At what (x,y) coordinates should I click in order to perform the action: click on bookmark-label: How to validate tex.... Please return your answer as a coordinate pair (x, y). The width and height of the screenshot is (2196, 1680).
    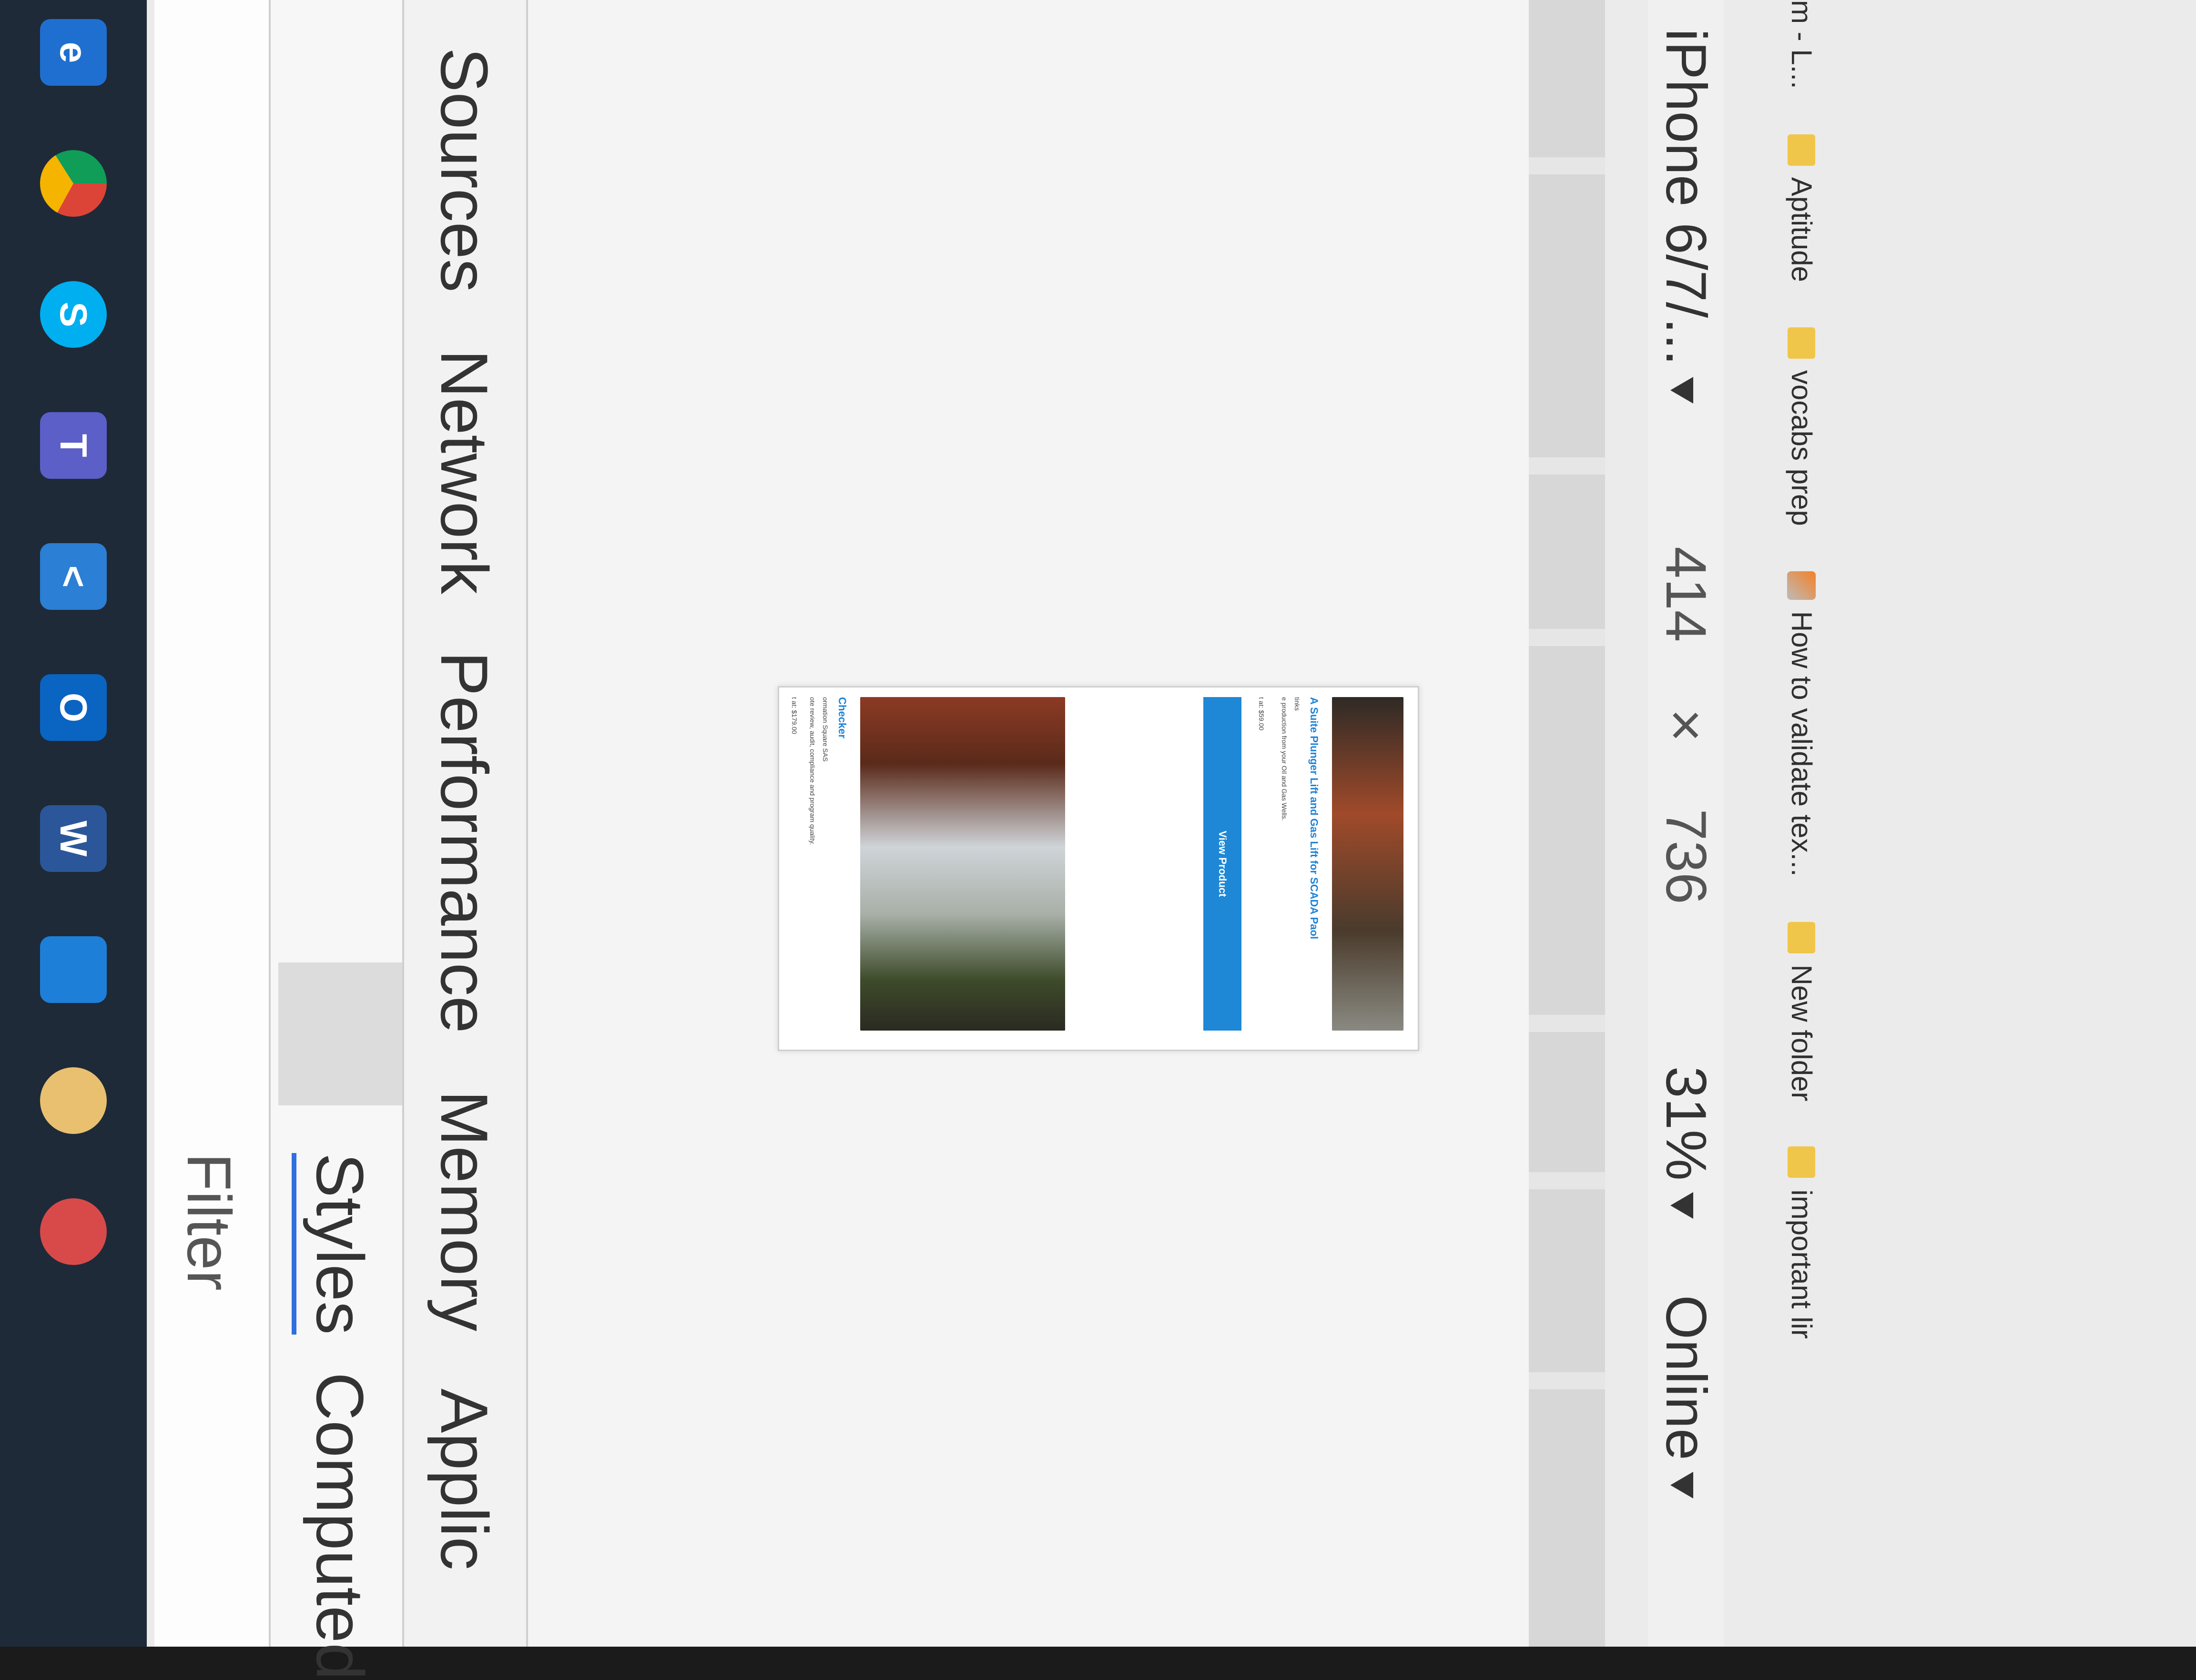
    Looking at the image, I should click on (1802, 744).